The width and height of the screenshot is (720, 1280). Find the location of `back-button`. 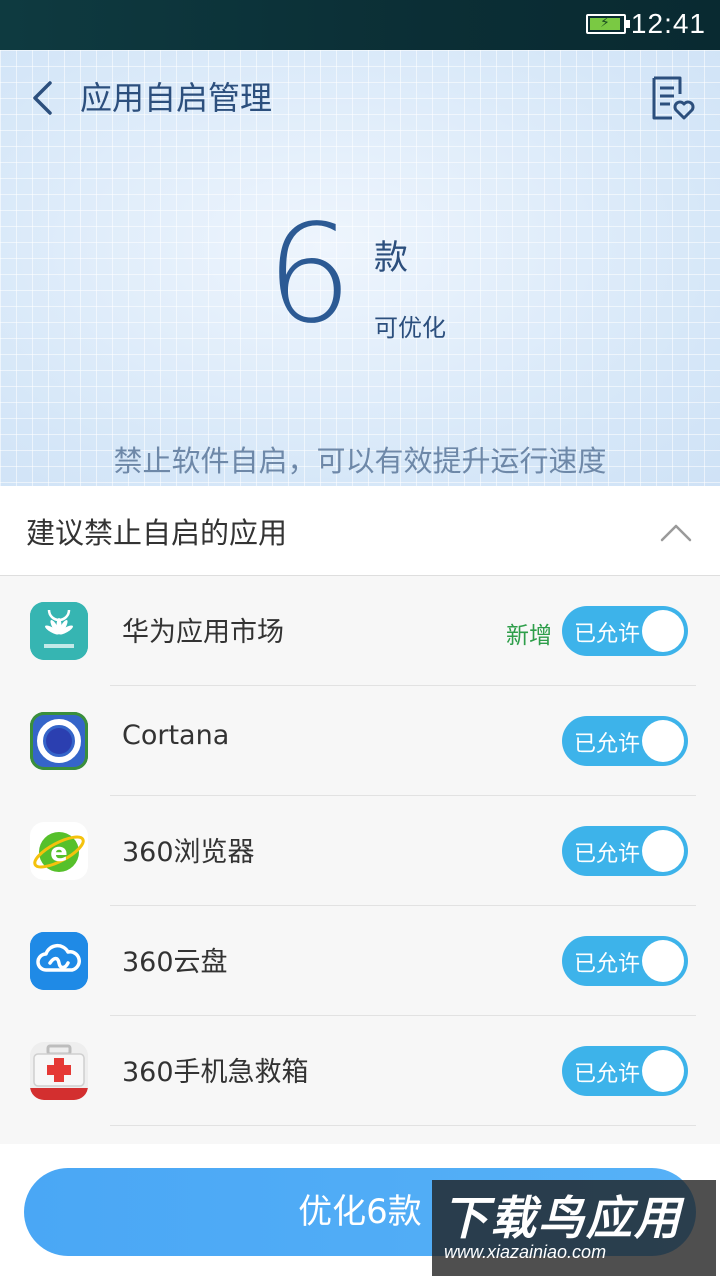

back-button is located at coordinates (42, 98).